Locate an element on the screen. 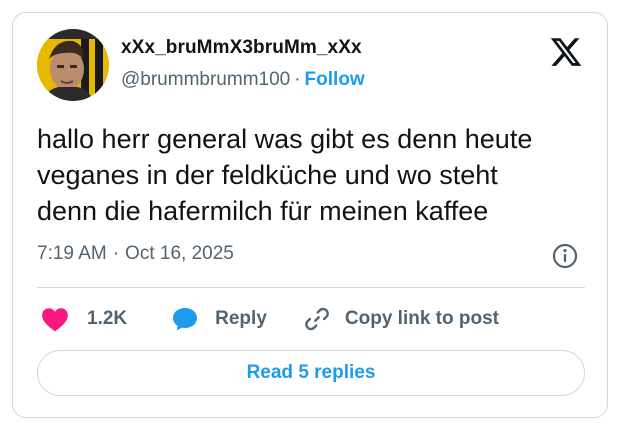 The height and width of the screenshot is (430, 620). like-count: 1.2K is located at coordinates (107, 318).